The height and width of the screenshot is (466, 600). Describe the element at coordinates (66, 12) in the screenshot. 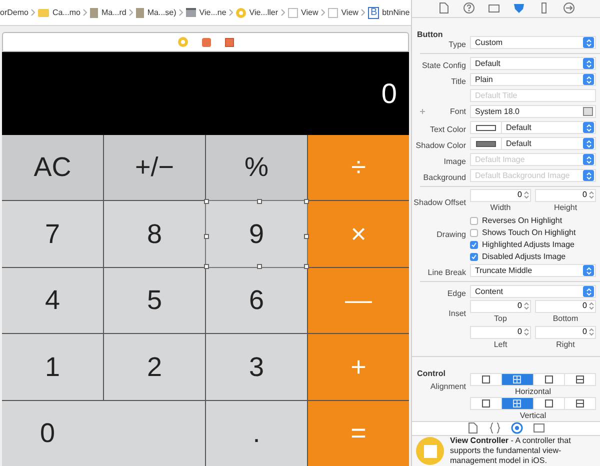

I see `breadcrumb-item: Ca...mo` at that location.